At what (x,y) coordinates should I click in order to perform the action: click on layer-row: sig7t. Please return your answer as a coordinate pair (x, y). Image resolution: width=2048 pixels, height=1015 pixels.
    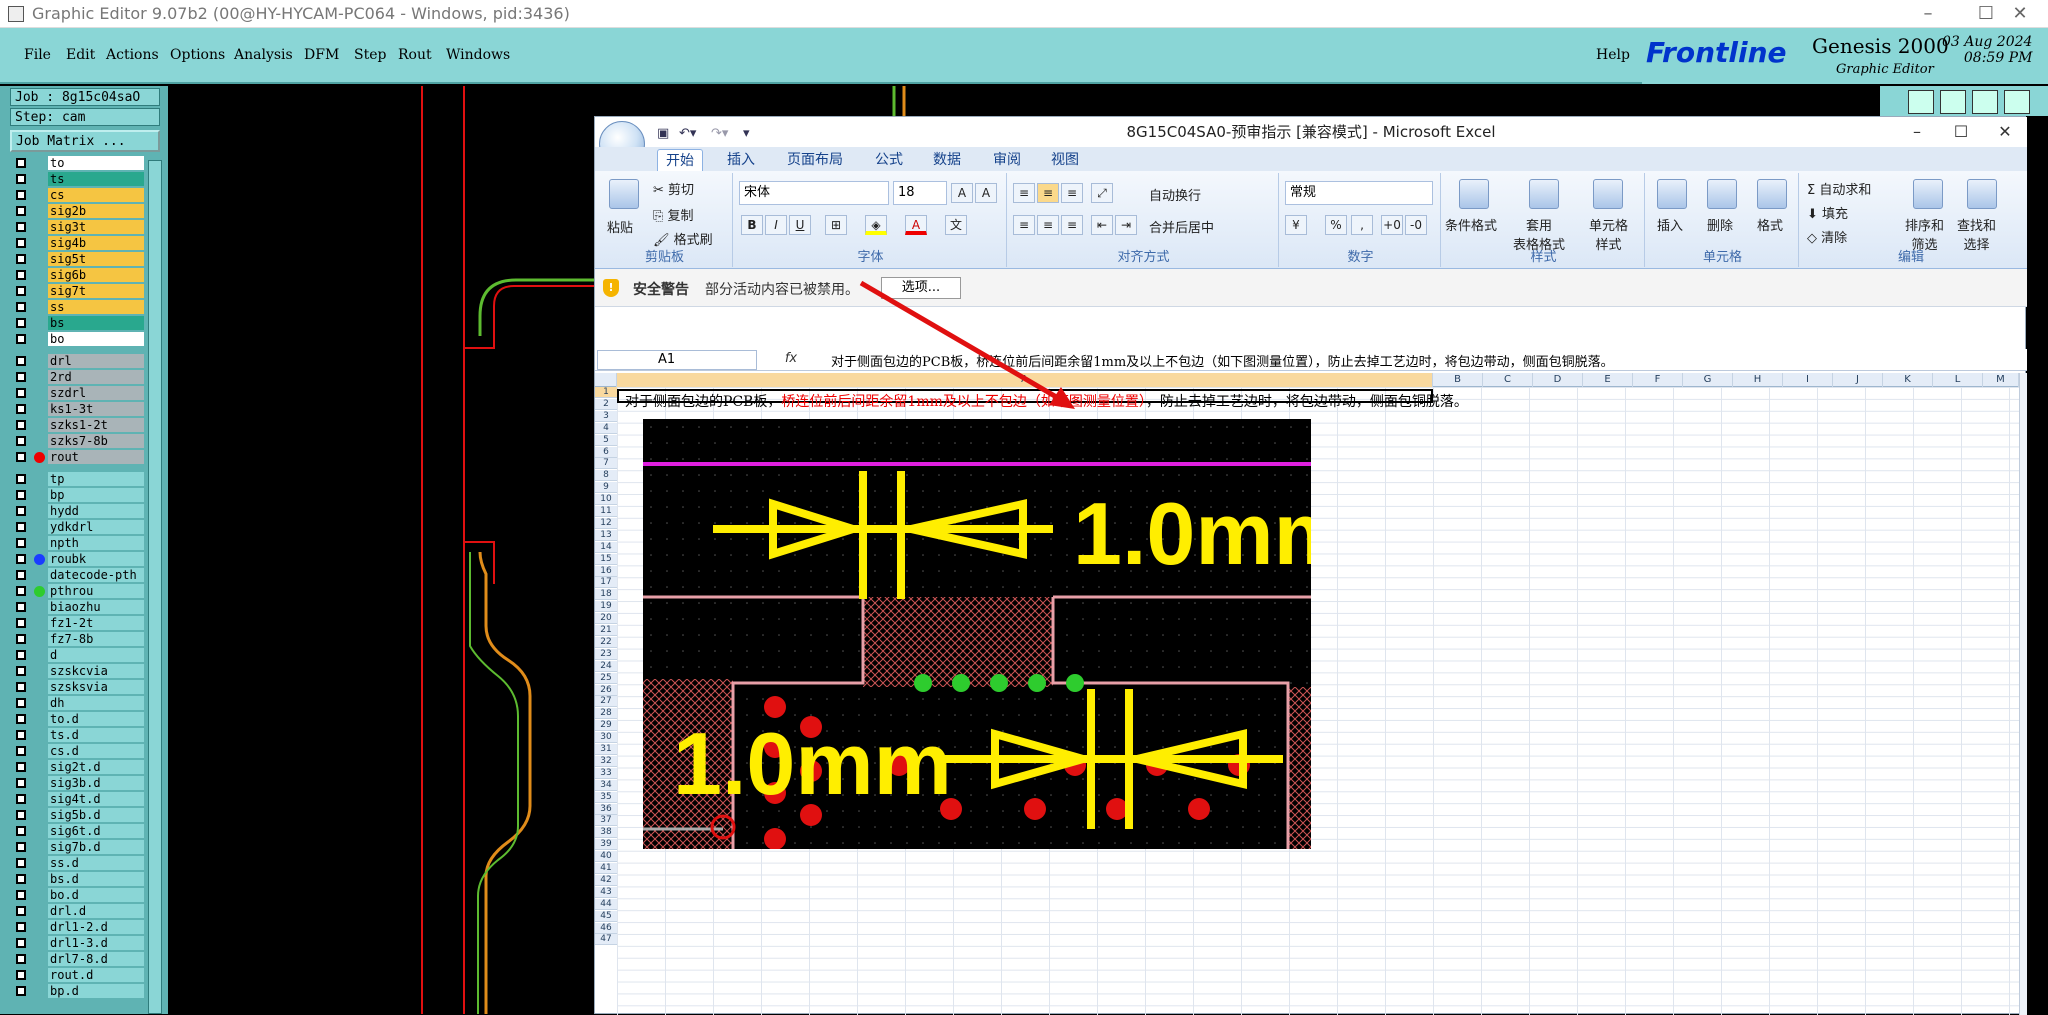
    Looking at the image, I should click on (78, 291).